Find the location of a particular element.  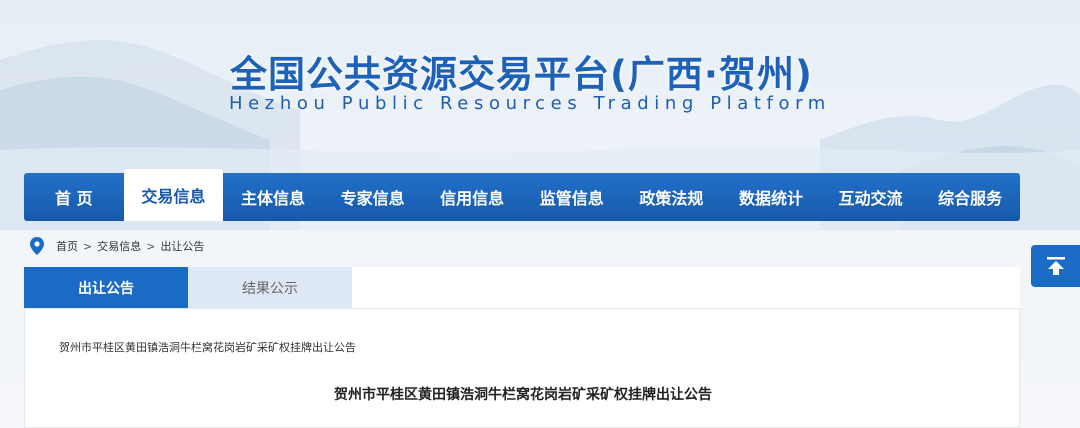

breadcrumb: 首页 > 交易信息 > 出让公告 is located at coordinates (117, 246).